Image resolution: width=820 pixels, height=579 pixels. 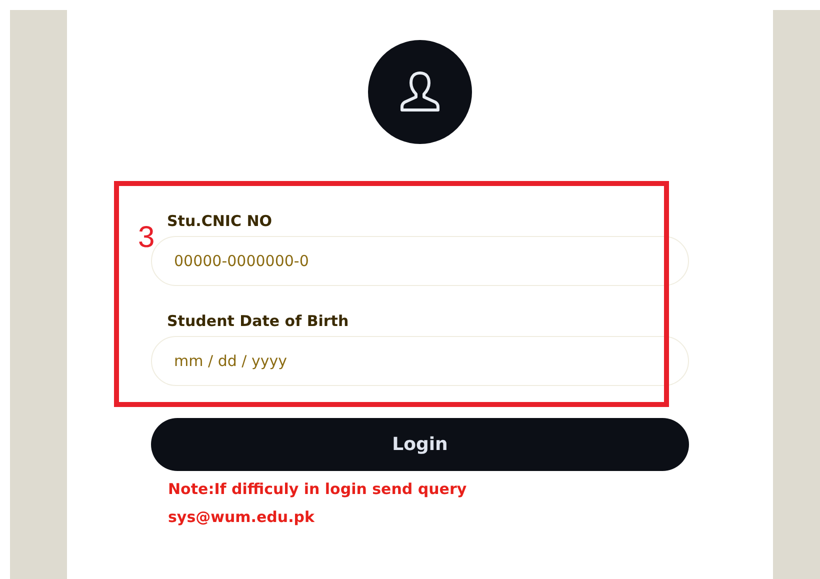 What do you see at coordinates (318, 489) in the screenshot?
I see `note-text: Note:If difficuly in login send query` at bounding box center [318, 489].